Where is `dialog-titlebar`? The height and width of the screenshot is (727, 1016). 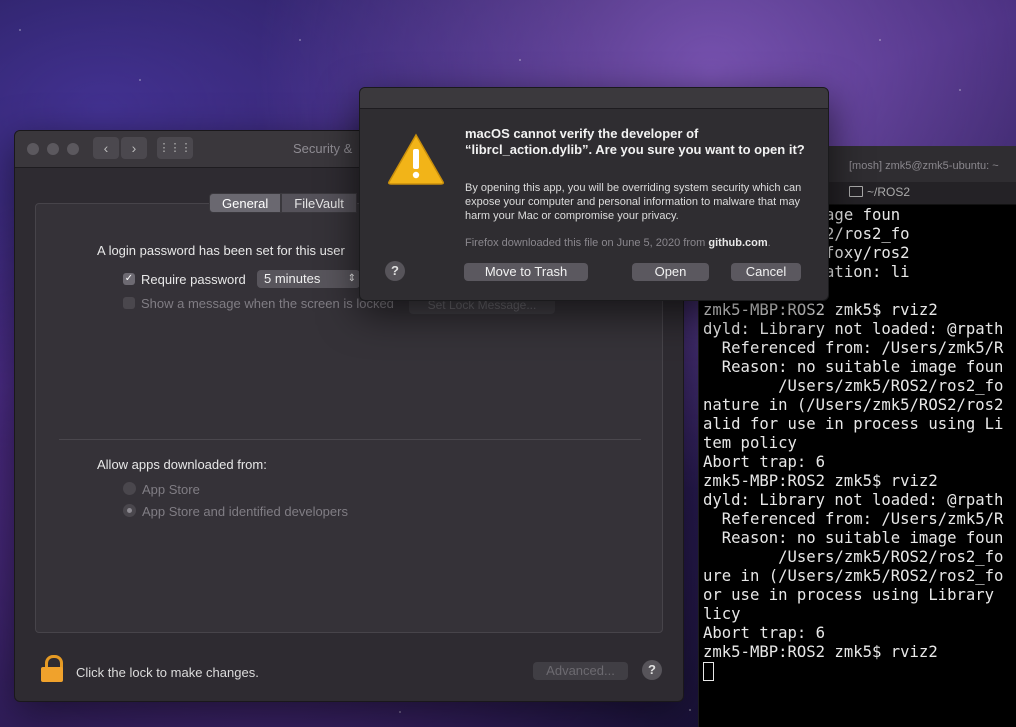 dialog-titlebar is located at coordinates (594, 98).